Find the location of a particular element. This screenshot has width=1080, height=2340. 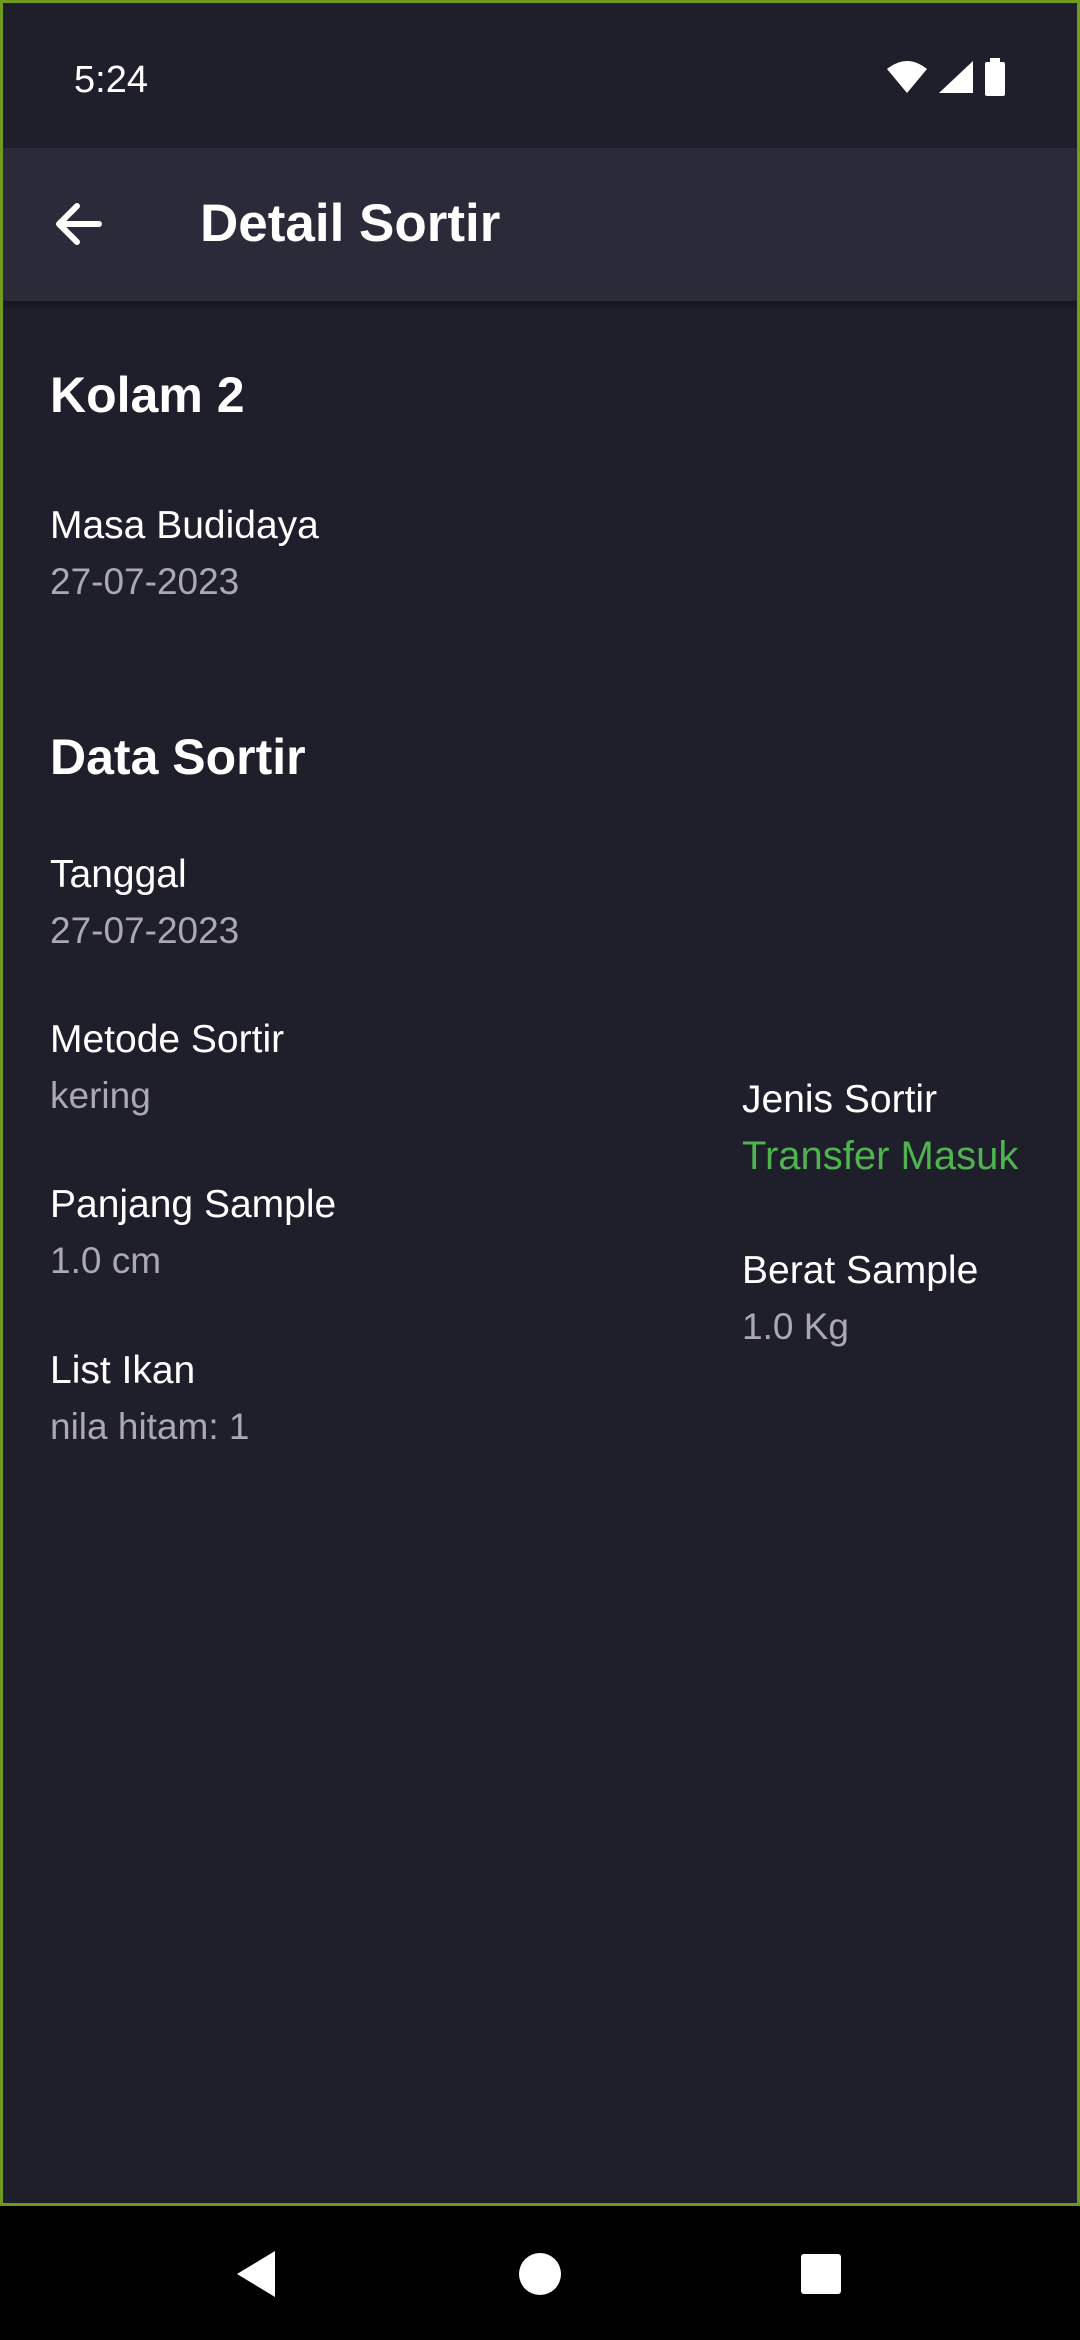

panjang-sample-label: Panjang Sample is located at coordinates (193, 1204).